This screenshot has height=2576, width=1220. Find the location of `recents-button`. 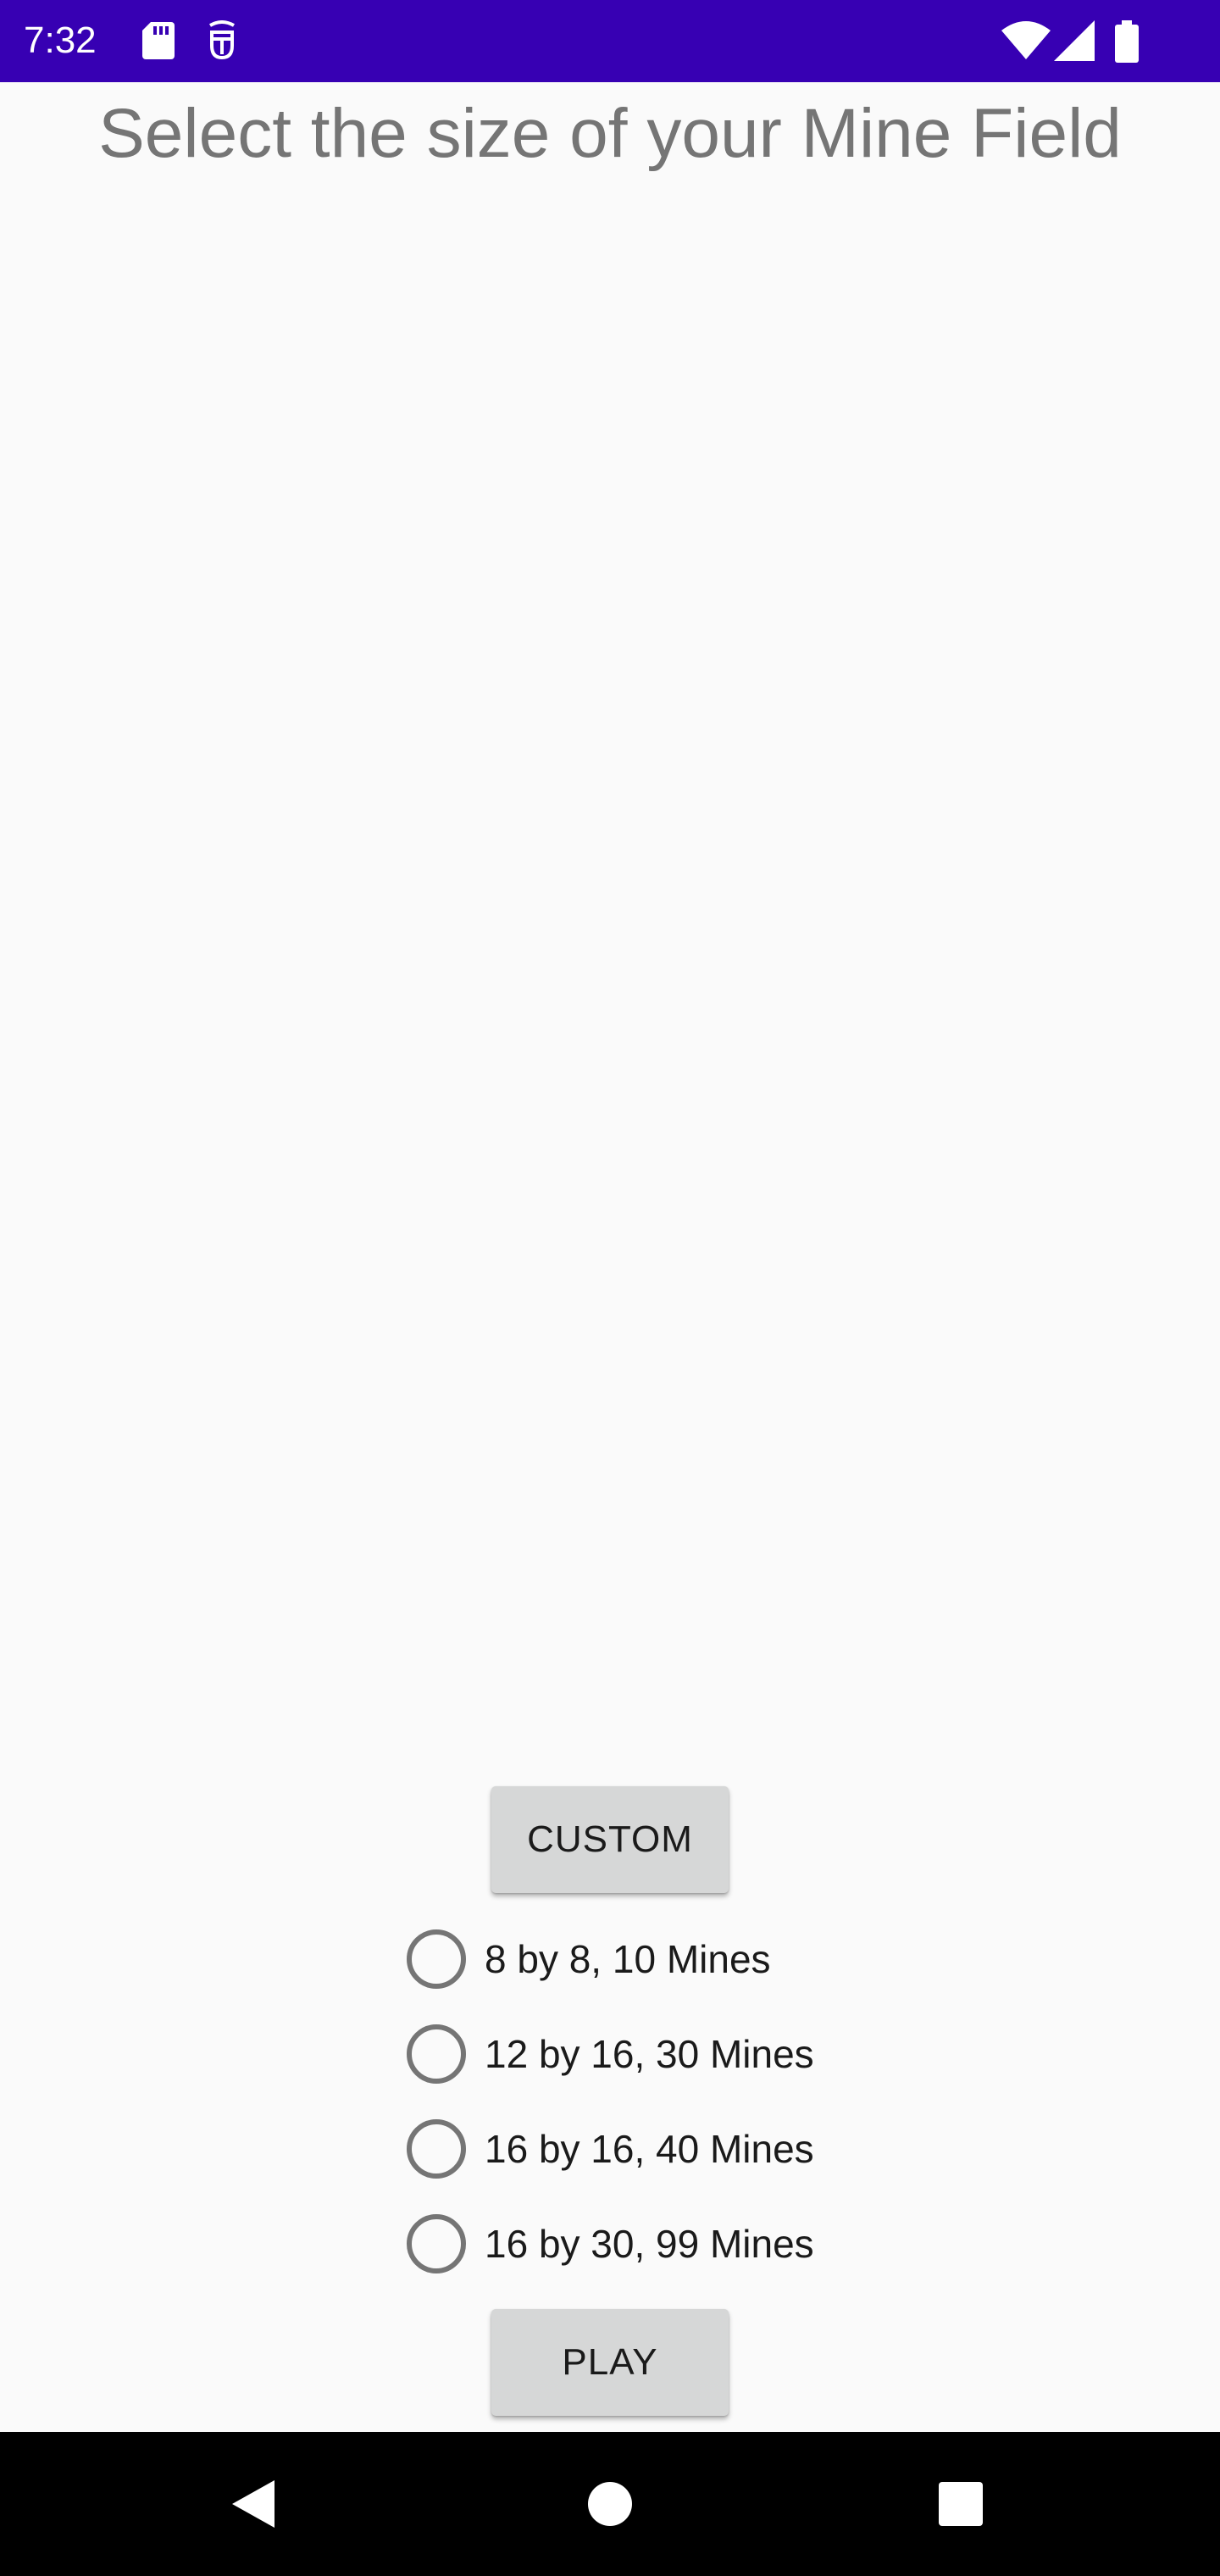

recents-button is located at coordinates (961, 2504).